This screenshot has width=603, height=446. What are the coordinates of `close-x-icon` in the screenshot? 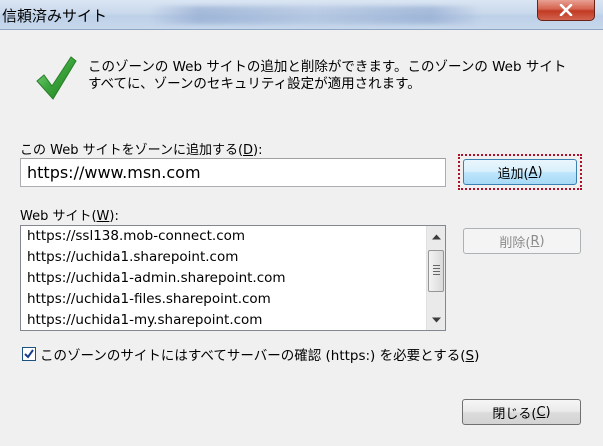 It's located at (566, 10).